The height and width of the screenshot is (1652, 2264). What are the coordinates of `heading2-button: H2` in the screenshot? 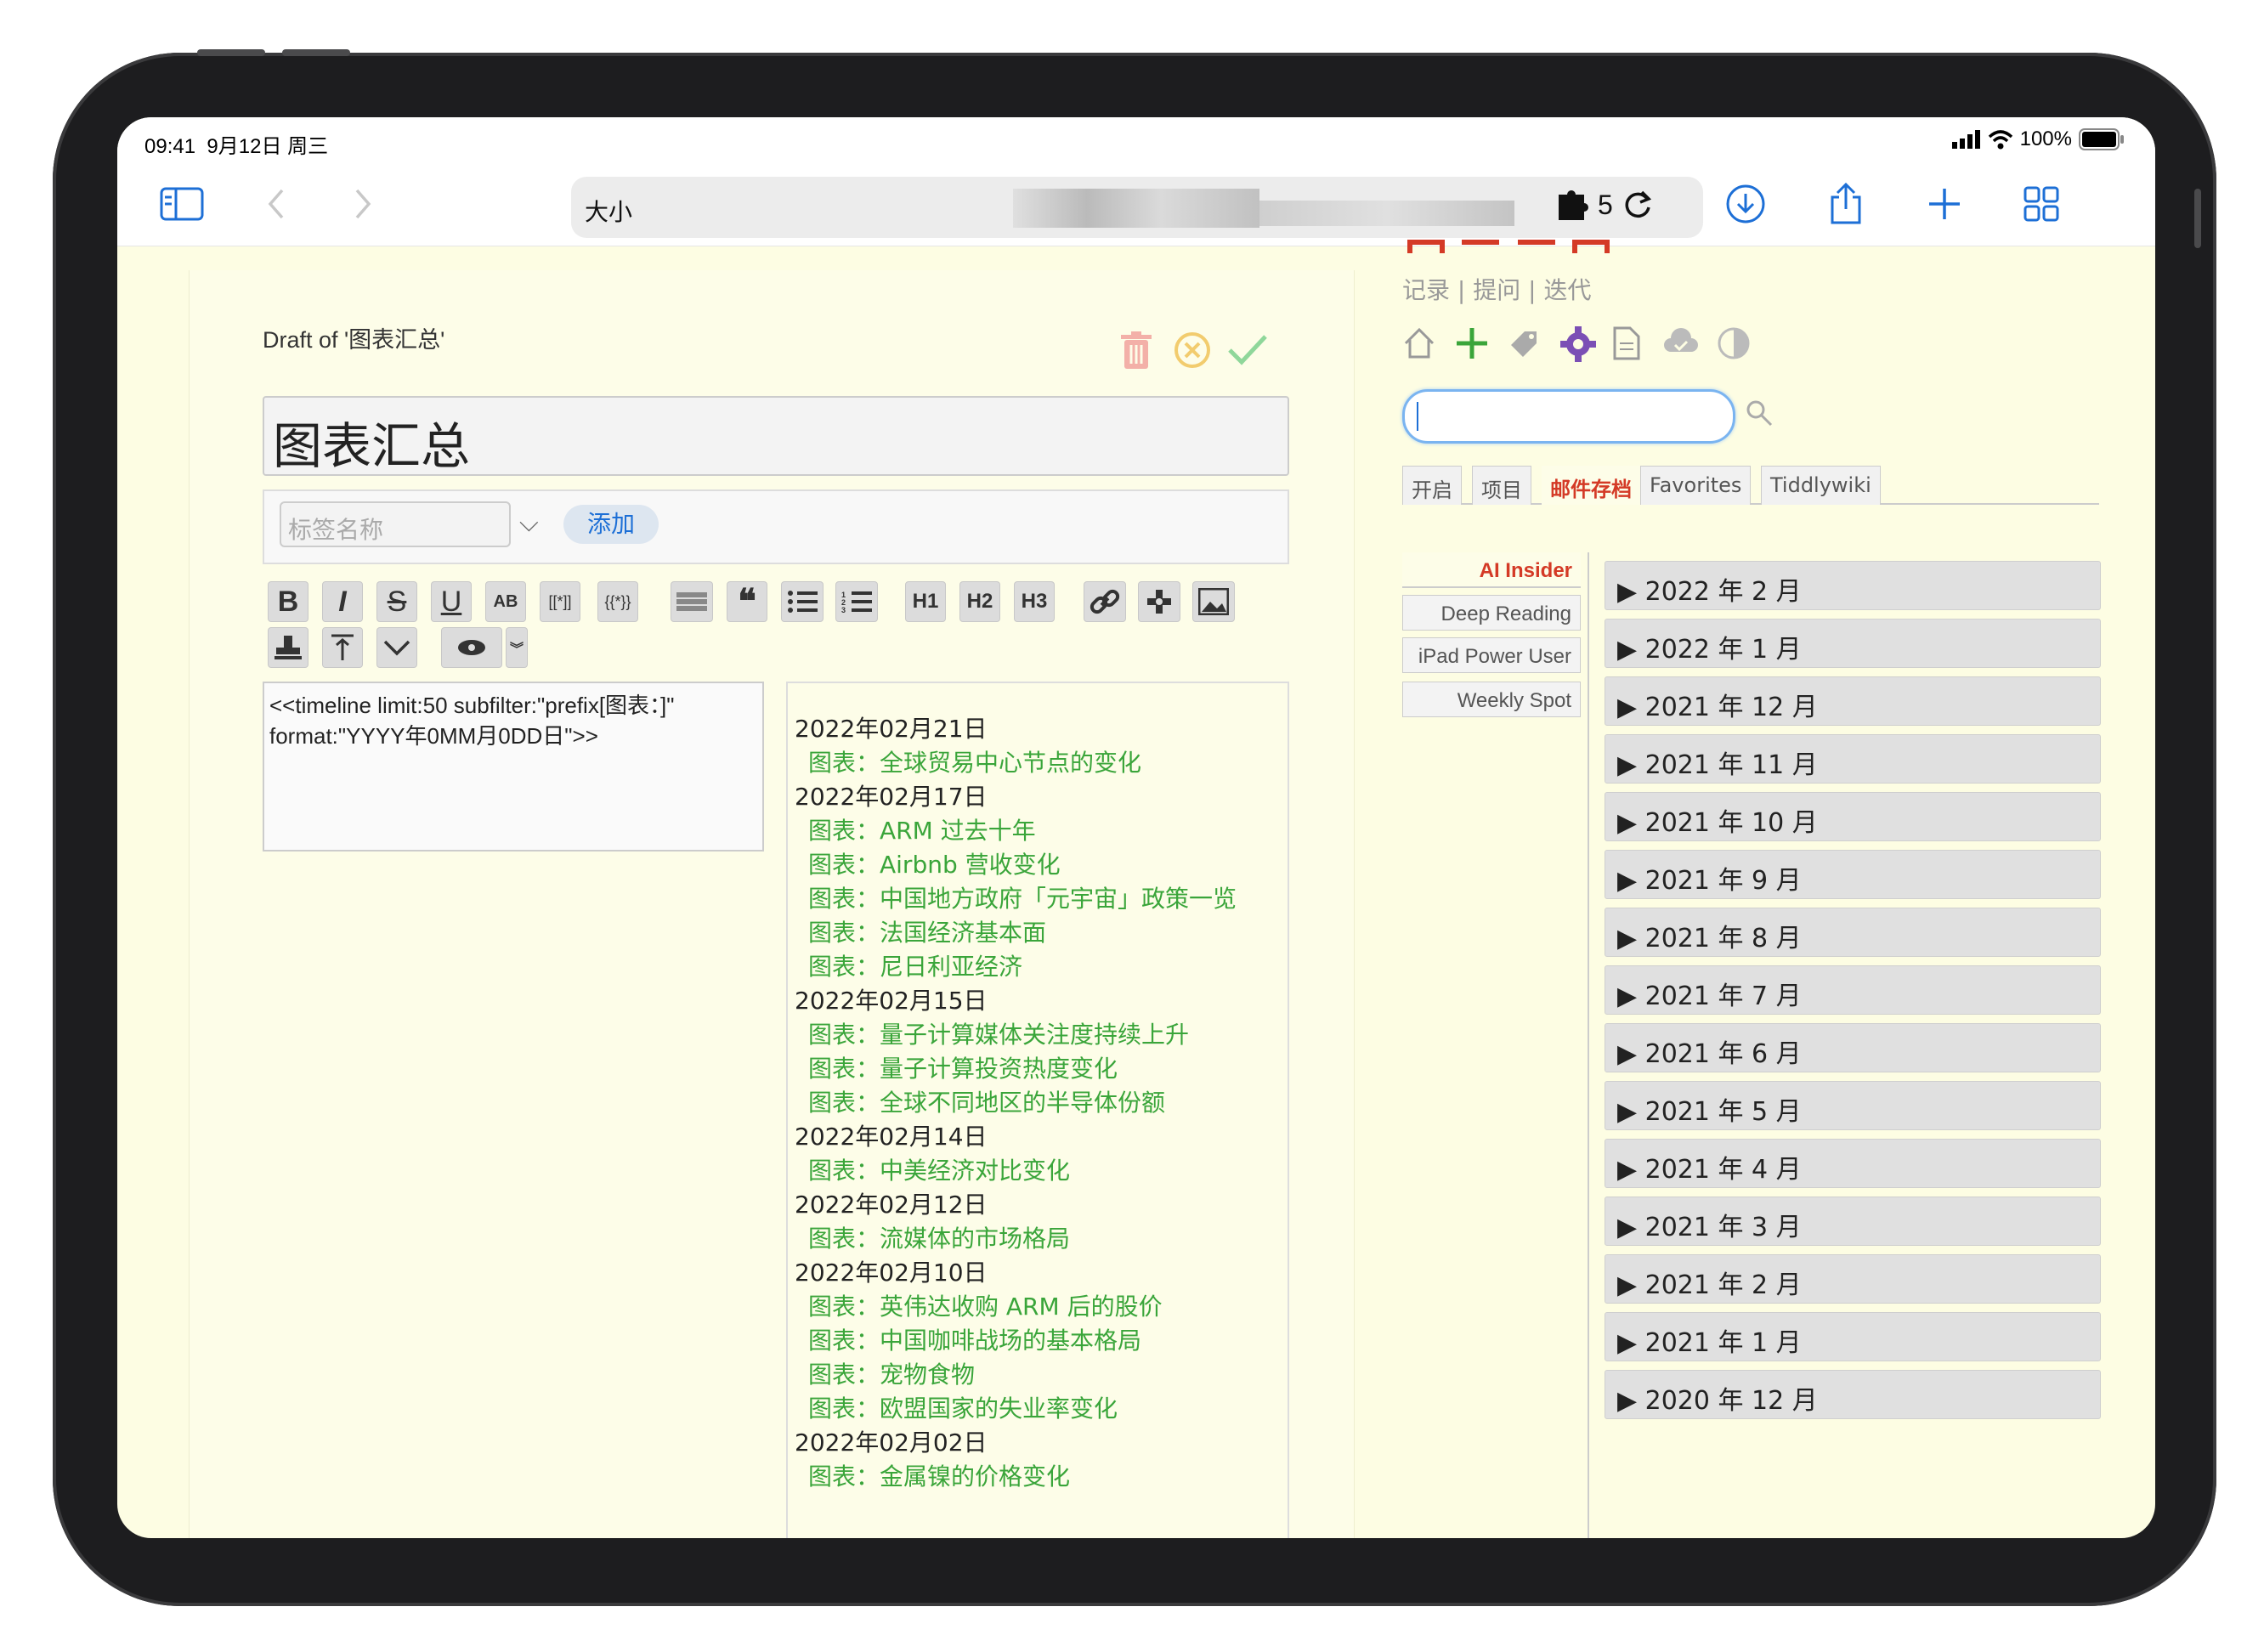 It's located at (979, 601).